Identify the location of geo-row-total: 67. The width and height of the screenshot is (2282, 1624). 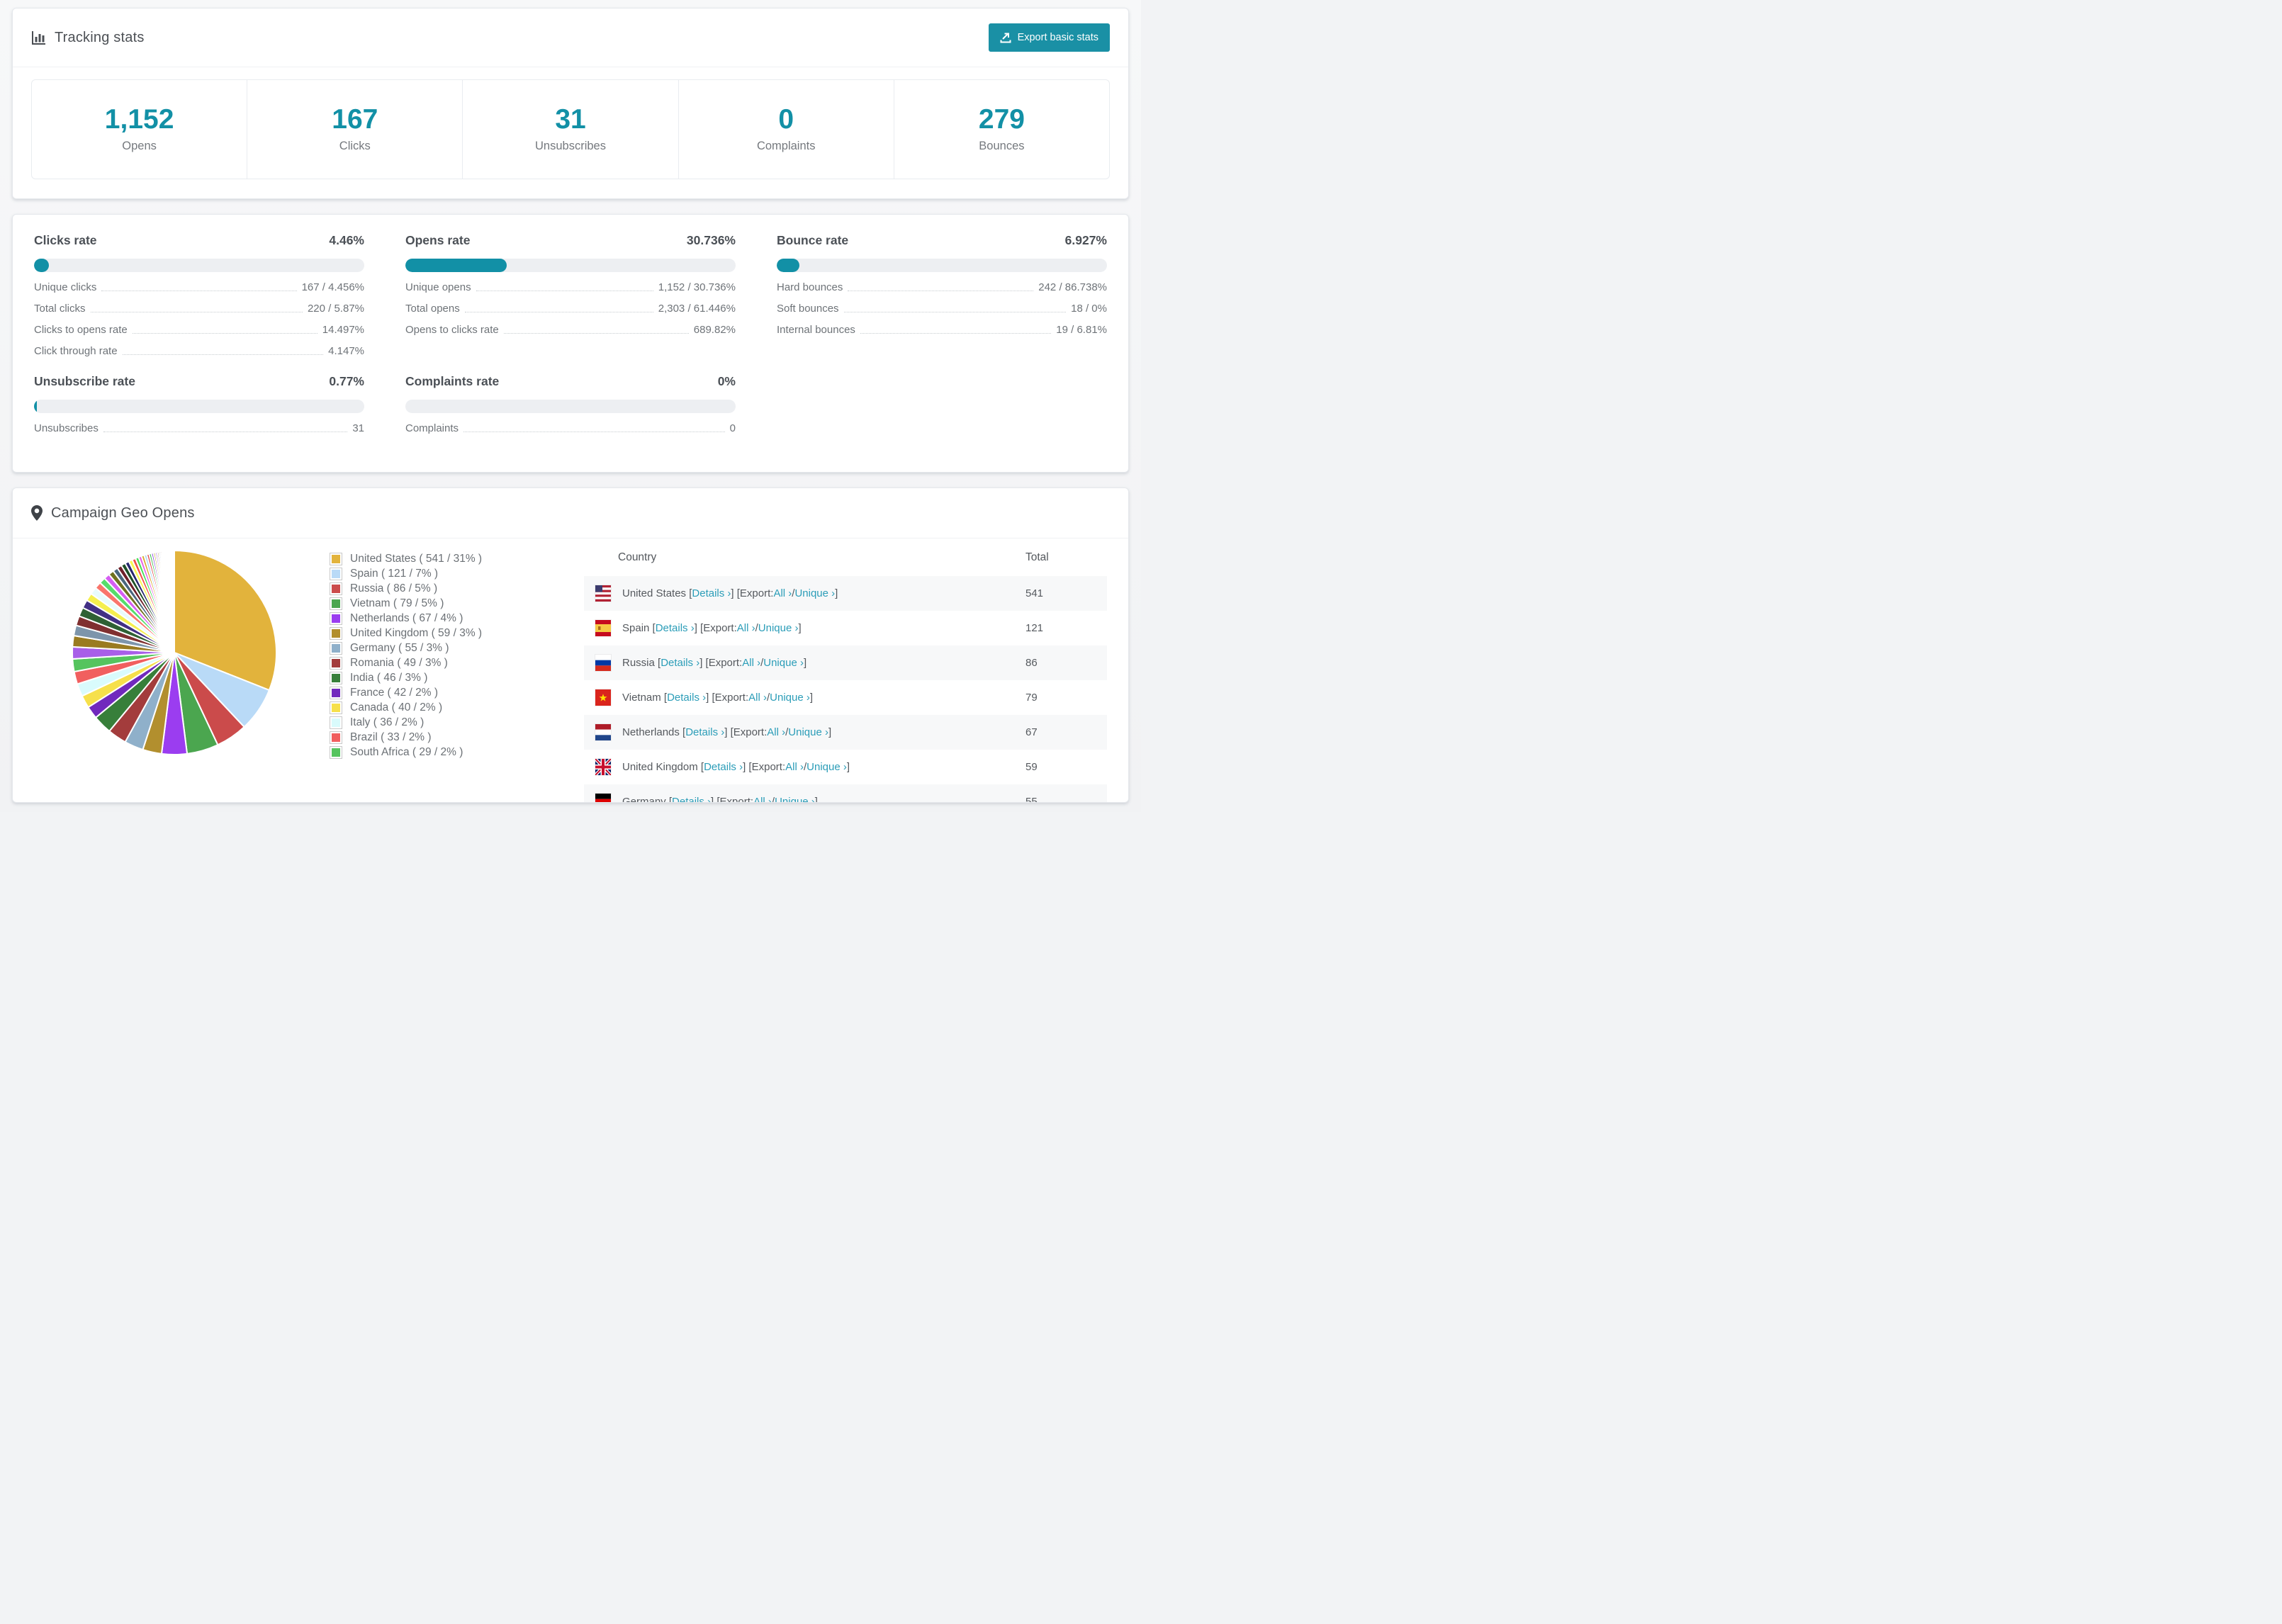
(1031, 732).